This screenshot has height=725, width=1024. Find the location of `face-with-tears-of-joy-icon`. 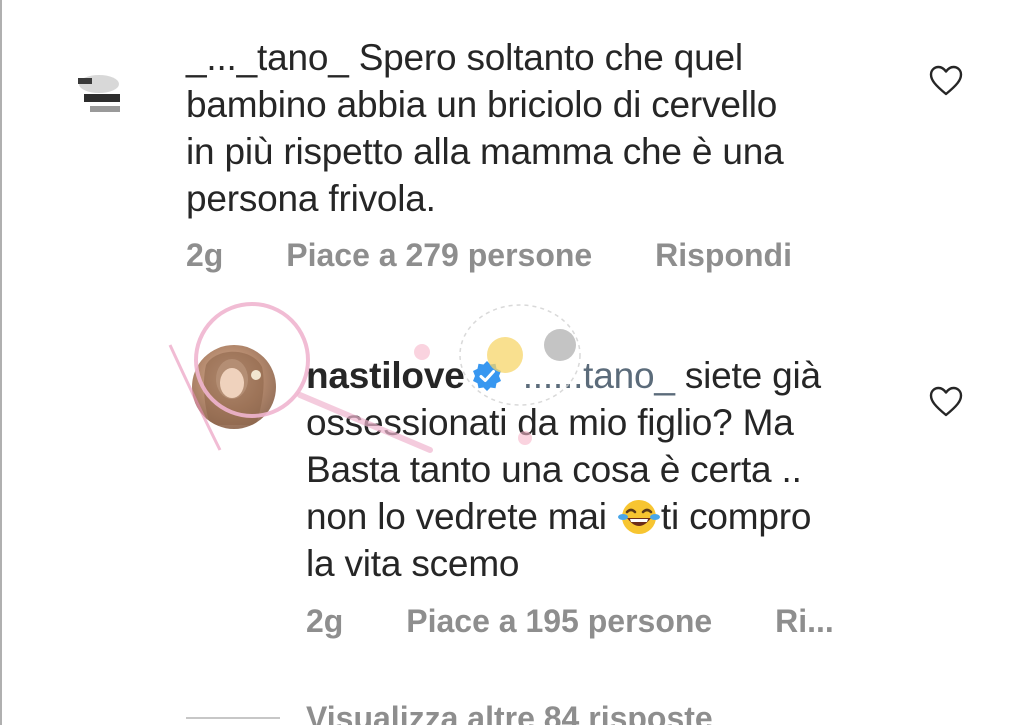

face-with-tears-of-joy-icon is located at coordinates (638, 517).